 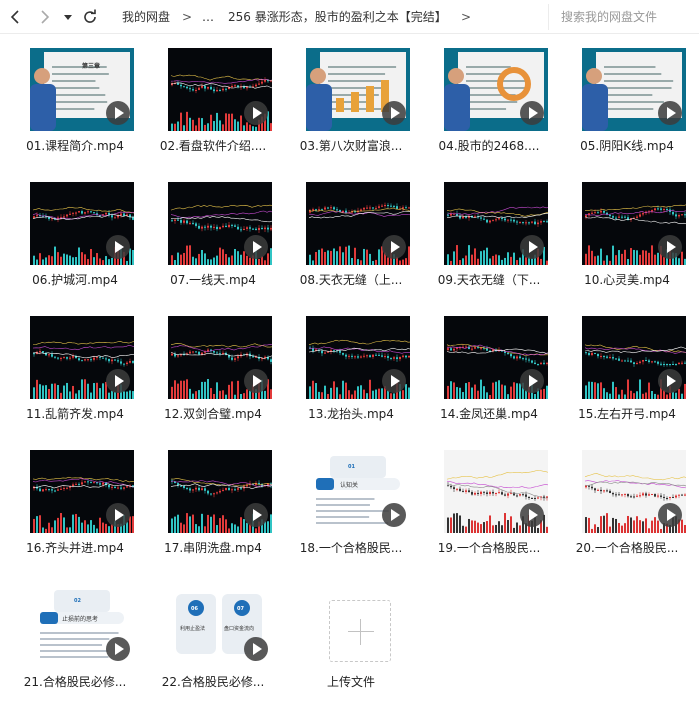 I want to click on thumb-caption: 盘口资金流向, so click(x=239, y=628).